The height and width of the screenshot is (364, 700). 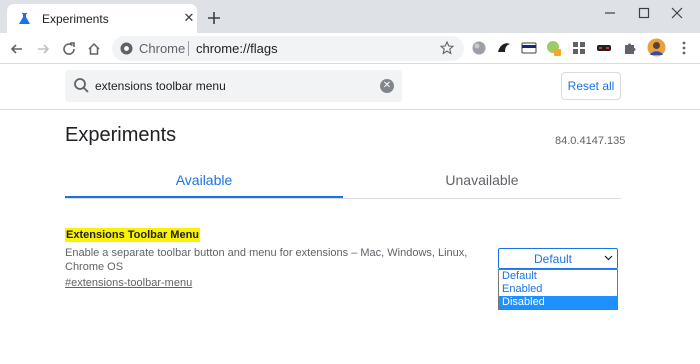 What do you see at coordinates (630, 48) in the screenshot?
I see `extensions-puzzle-icon` at bounding box center [630, 48].